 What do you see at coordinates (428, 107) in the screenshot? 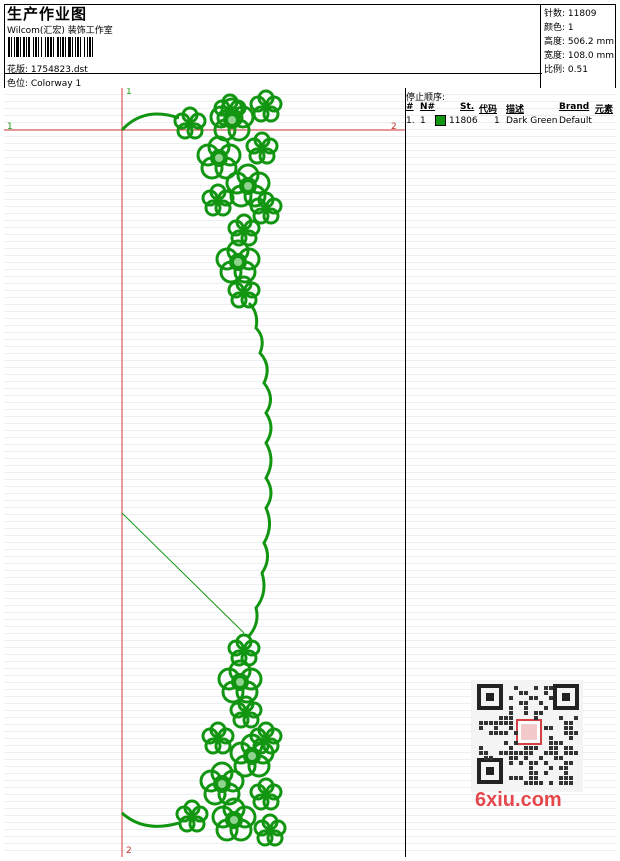
I see `col-header-needle: N#` at bounding box center [428, 107].